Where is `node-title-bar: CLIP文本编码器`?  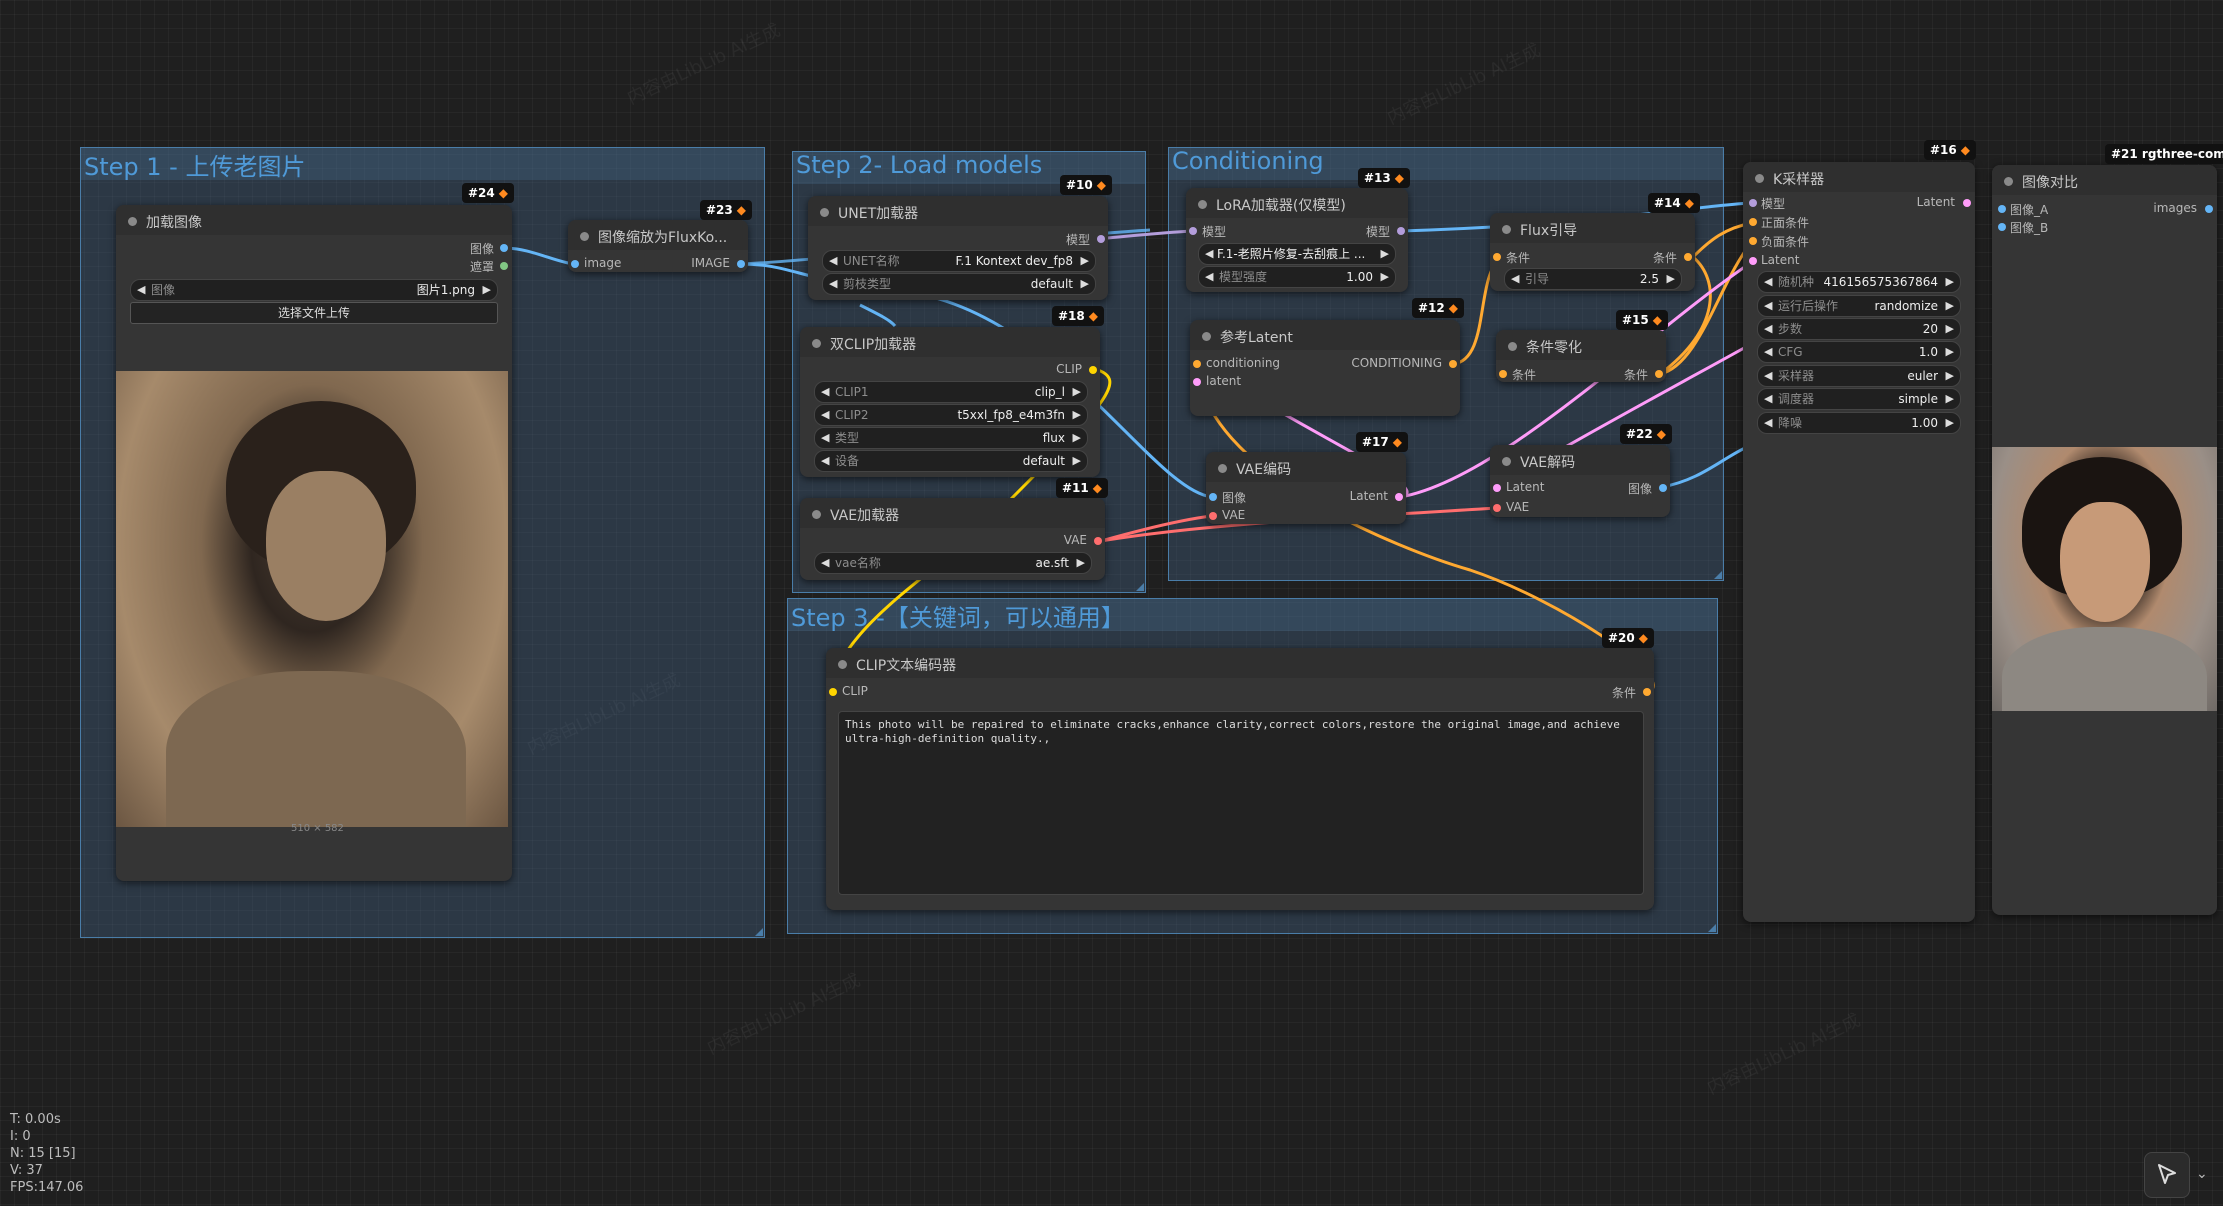
node-title-bar: CLIP文本编码器 is located at coordinates (1240, 663).